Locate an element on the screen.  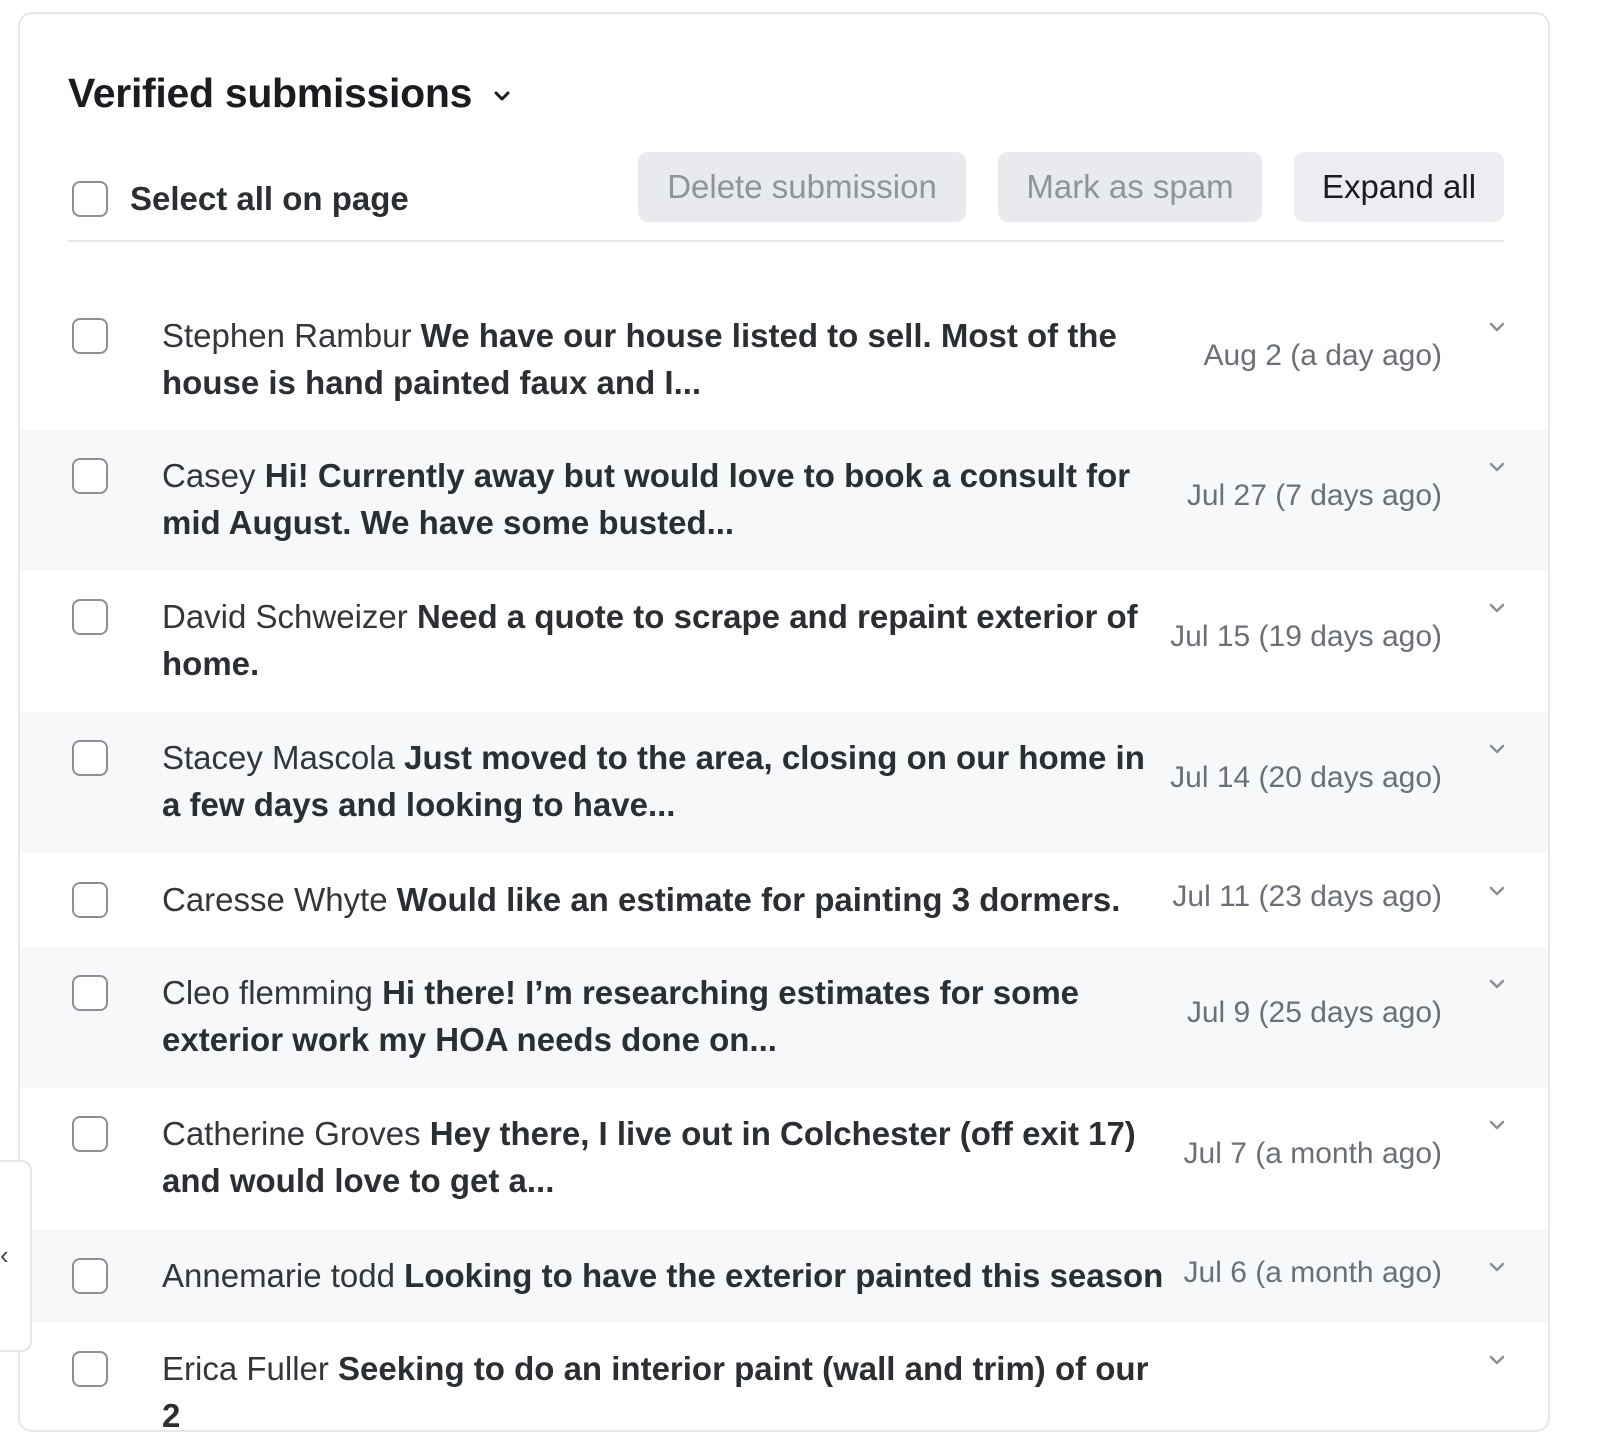
submitter-name: David Schweizer is located at coordinates (285, 616).